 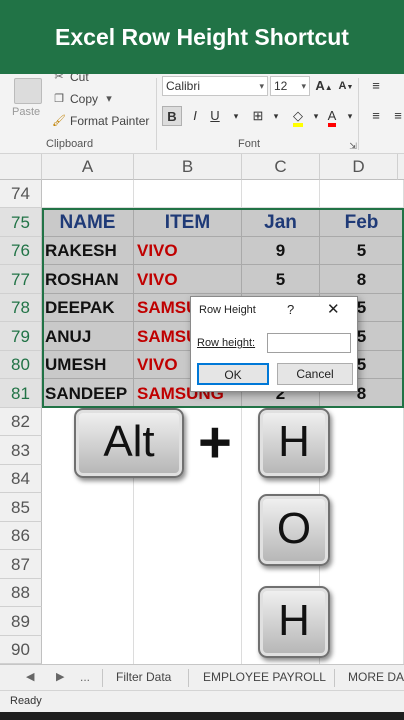 I want to click on table-cell: 9, so click(x=281, y=251).